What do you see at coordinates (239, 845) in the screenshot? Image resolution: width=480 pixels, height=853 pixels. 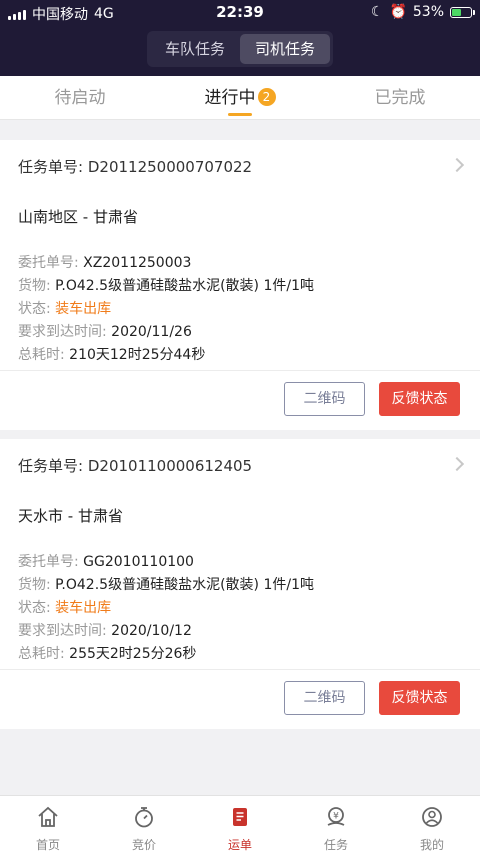 I see `nav-label: 运单` at bounding box center [239, 845].